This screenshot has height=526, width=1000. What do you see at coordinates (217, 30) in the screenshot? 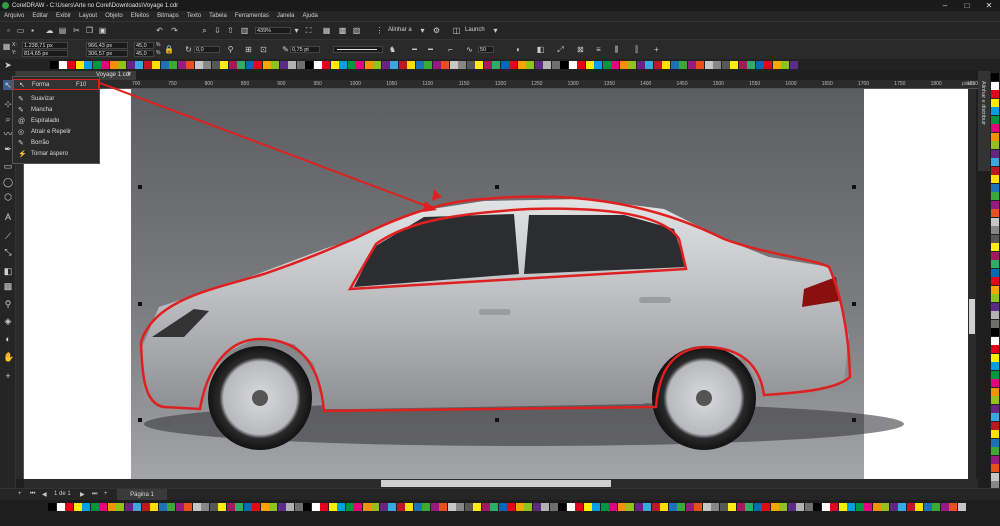
I see `import-icon: ⇩` at bounding box center [217, 30].